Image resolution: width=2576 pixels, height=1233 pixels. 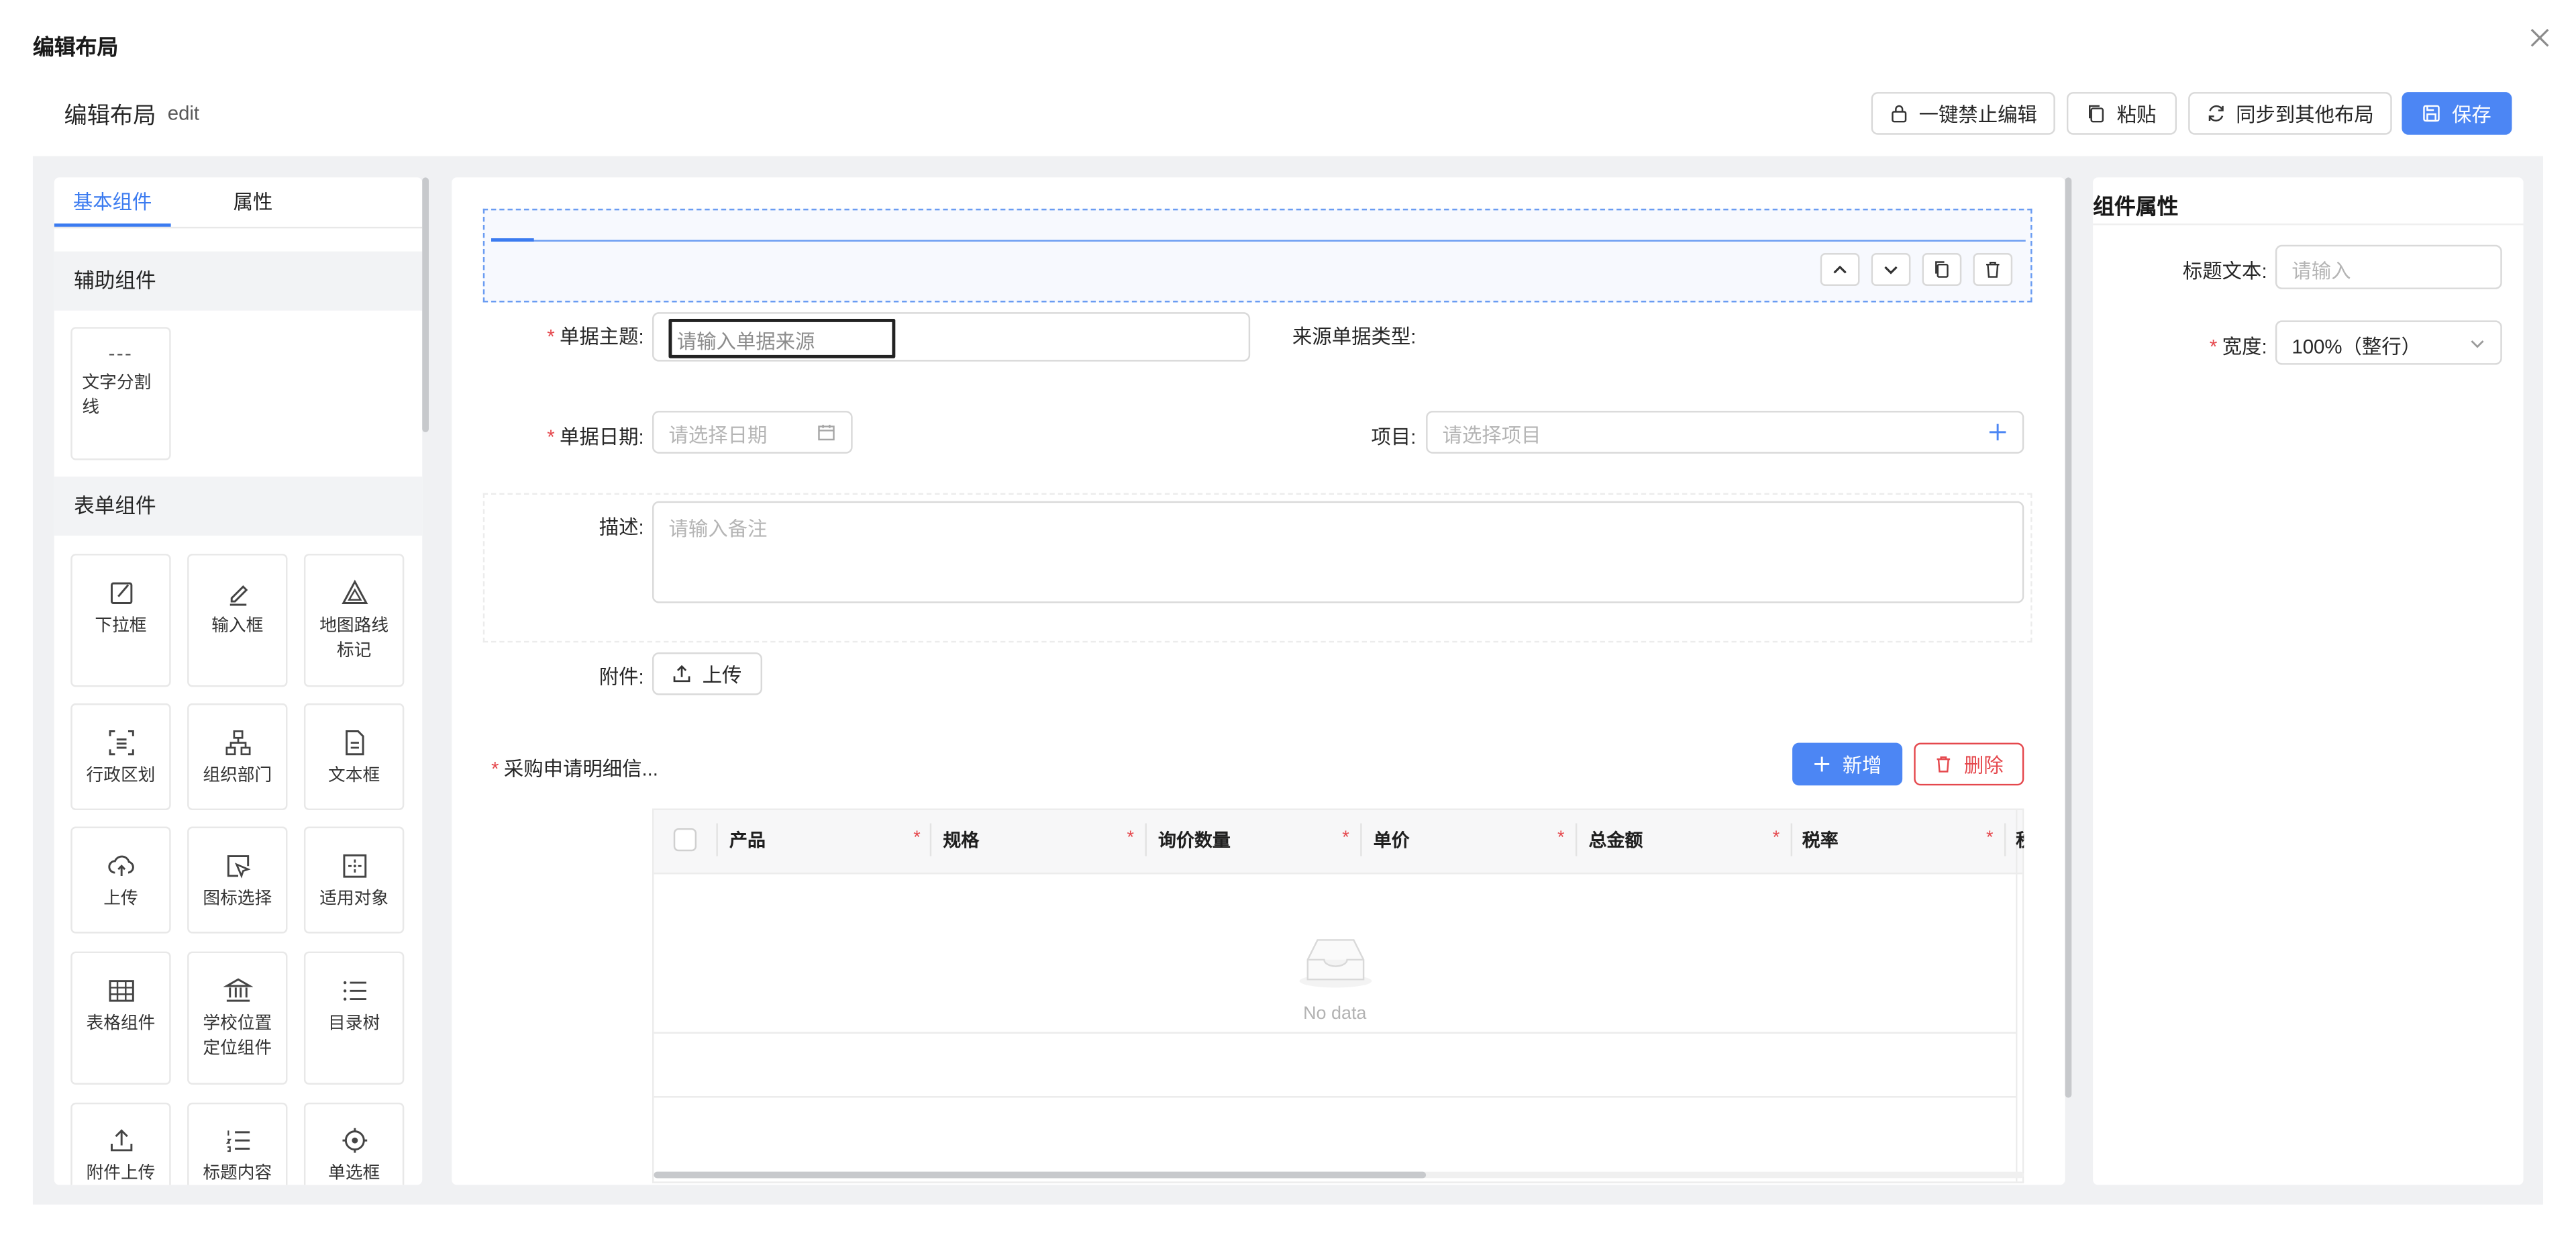 What do you see at coordinates (354, 593) in the screenshot?
I see `map-route-icon` at bounding box center [354, 593].